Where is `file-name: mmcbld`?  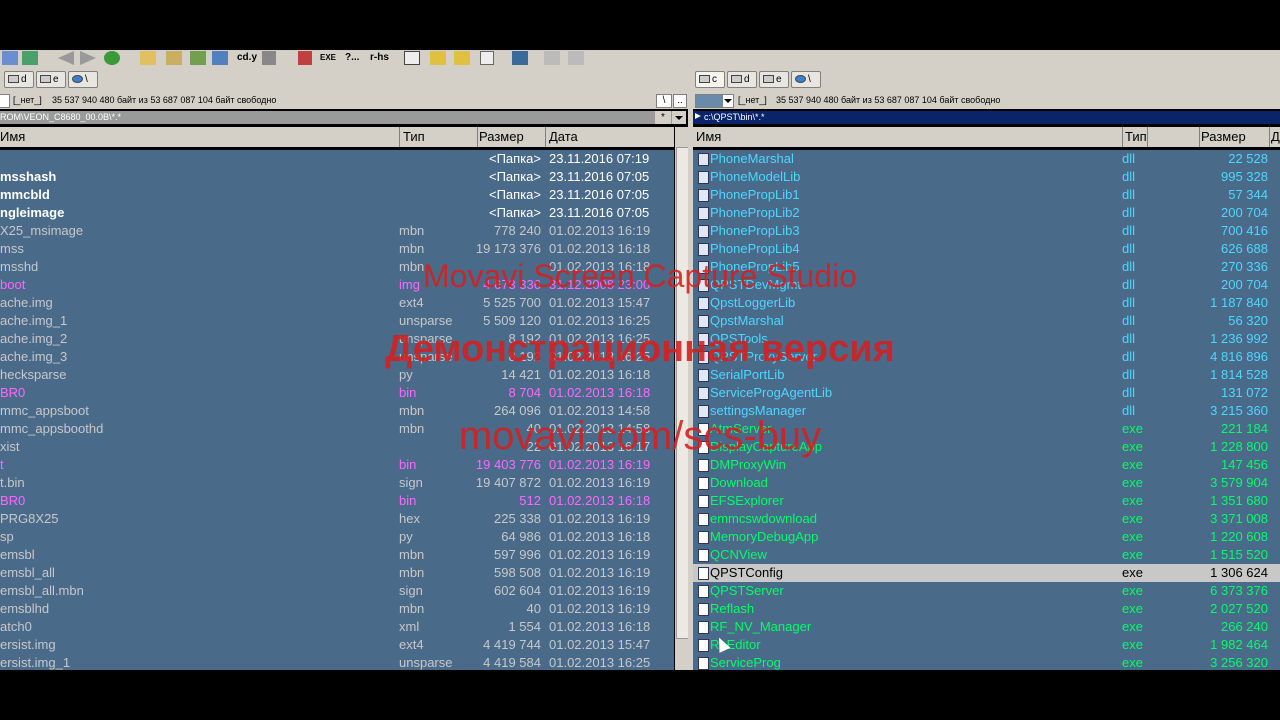
file-name: mmcbld is located at coordinates (25, 194).